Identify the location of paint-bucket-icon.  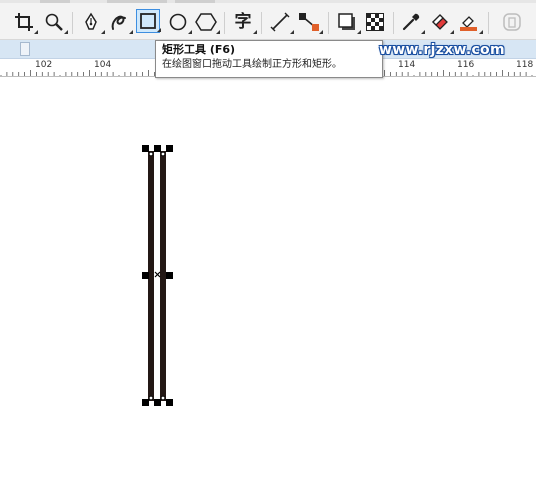
(440, 22).